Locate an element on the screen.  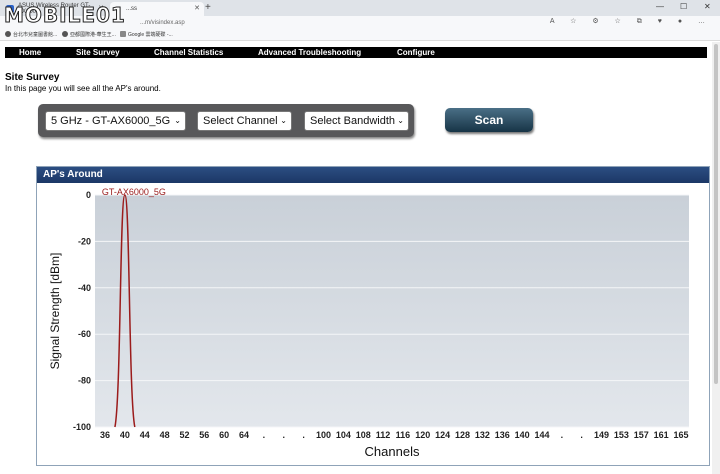
series-label: GT-AX6000_5G is located at coordinates (134, 192).